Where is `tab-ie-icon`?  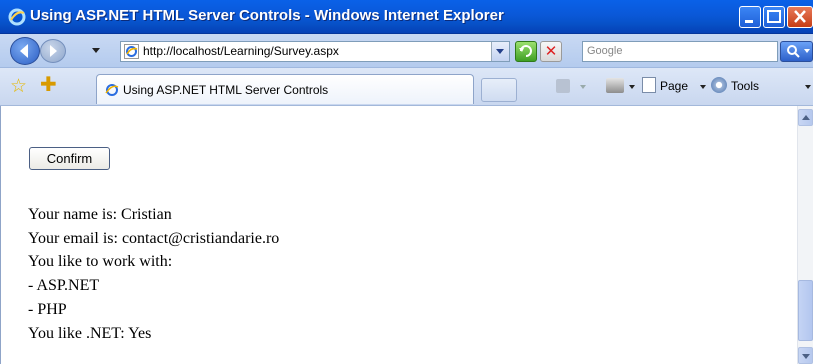 tab-ie-icon is located at coordinates (112, 90).